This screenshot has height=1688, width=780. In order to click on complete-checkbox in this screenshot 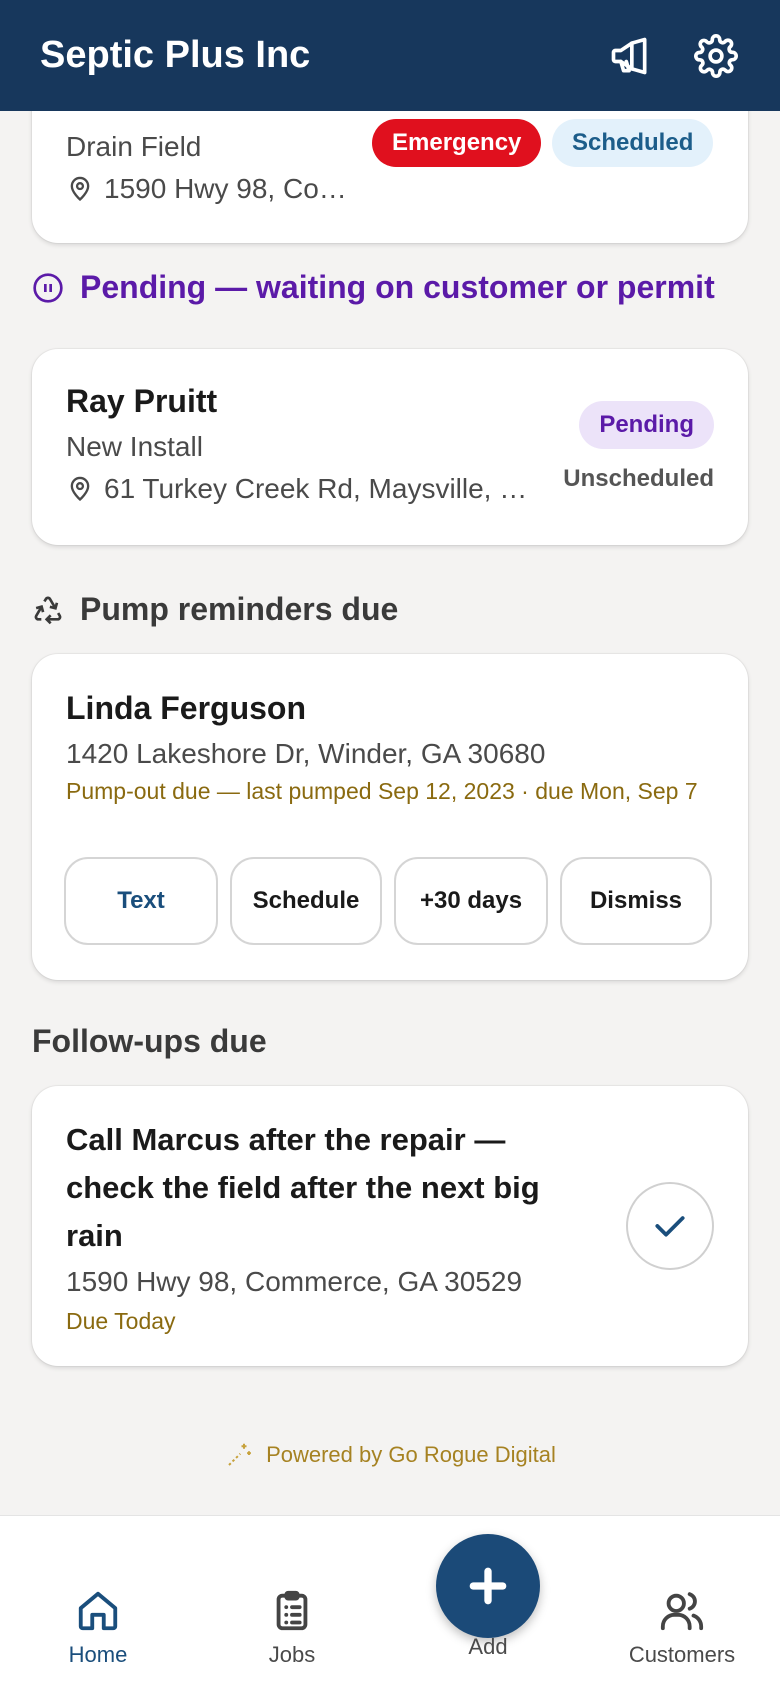, I will do `click(670, 1226)`.